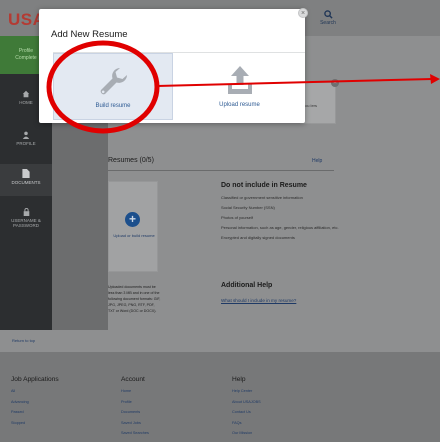  I want to click on list-item: Encrypted and digitally signed documents, so click(258, 237).